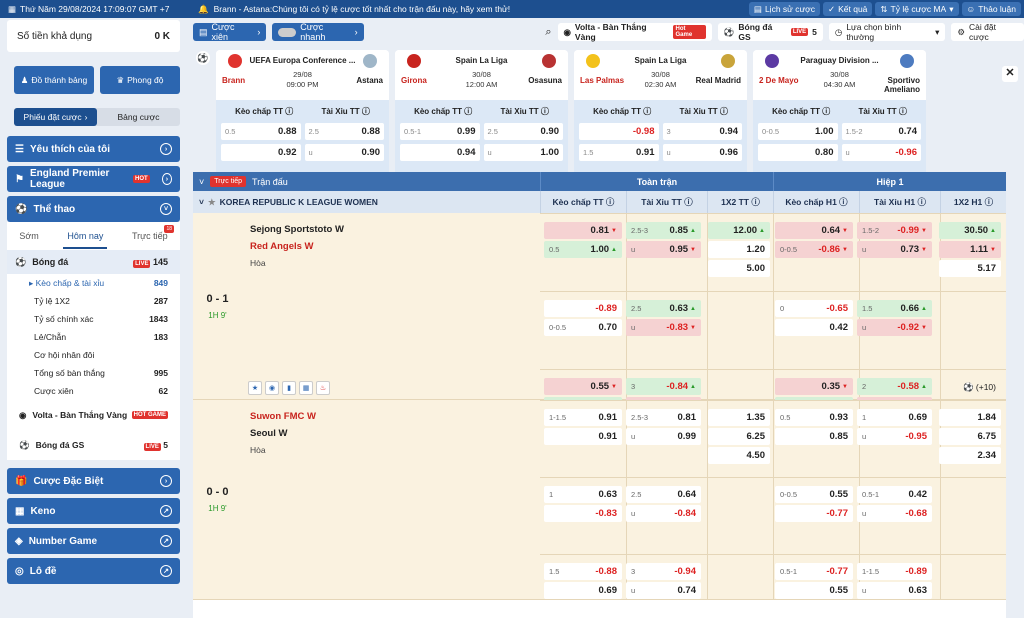  Describe the element at coordinates (583, 590) in the screenshot. I see `odds-button: 0.69` at that location.